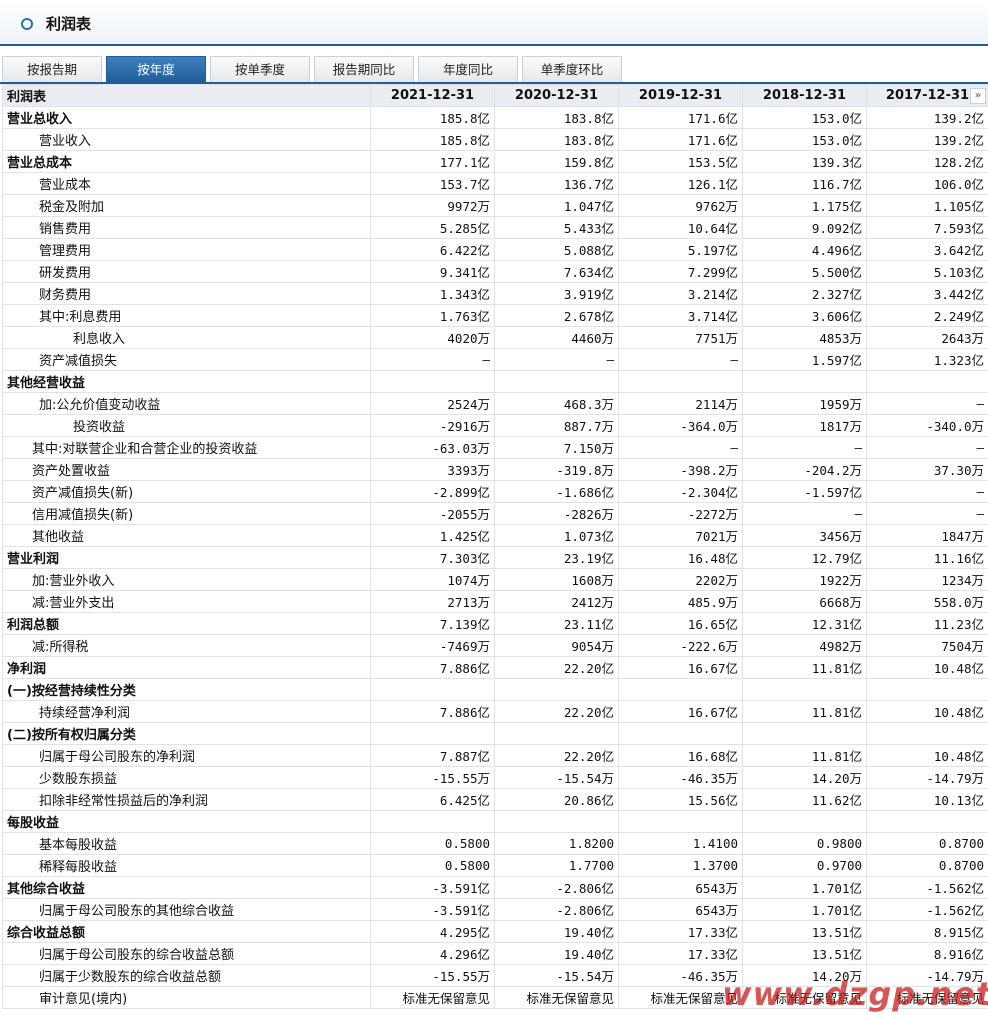 The image size is (988, 1015). What do you see at coordinates (495, 139) in the screenshot?
I see `table-row: 营业收入 185.8亿 183.8亿 171.6亿 153.0亿 139.2亿` at bounding box center [495, 139].